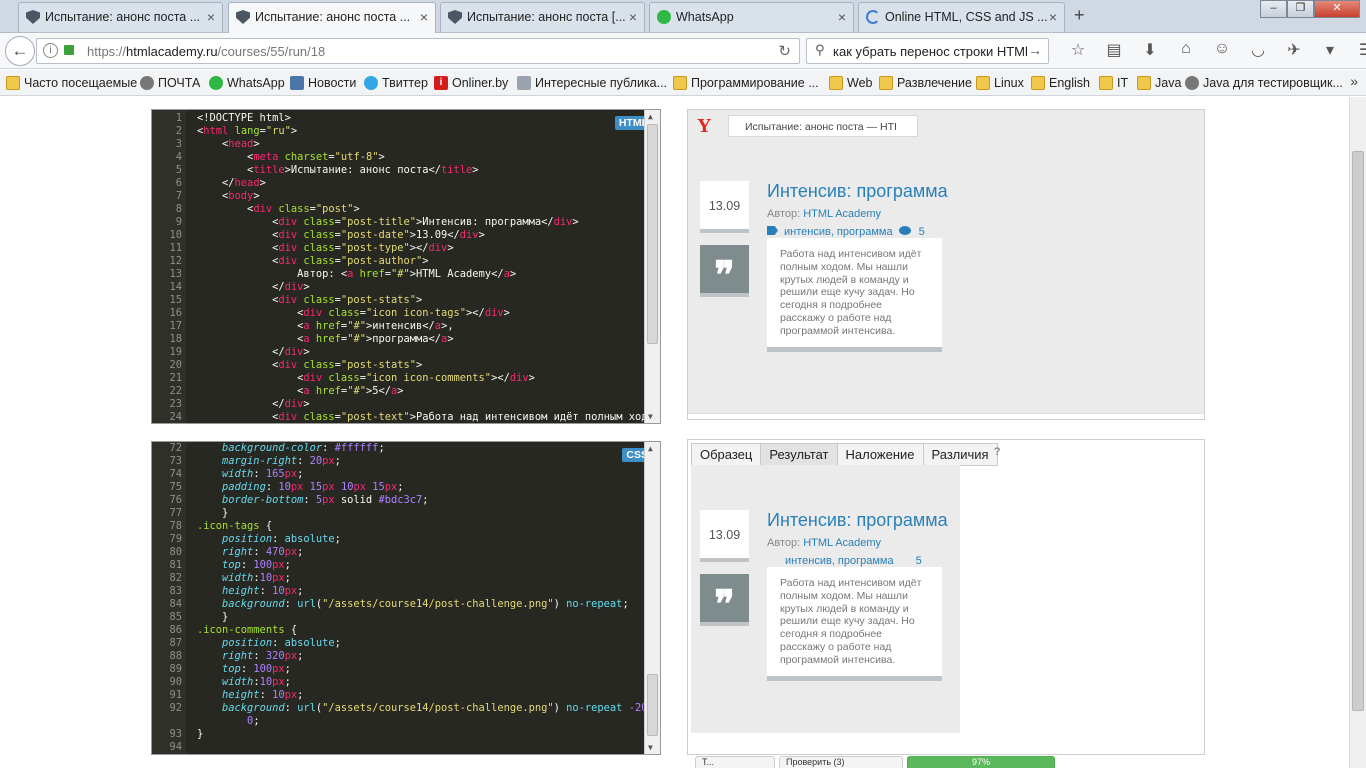 The image size is (1366, 768). I want to click on code-line: 0;, so click(406, 721).